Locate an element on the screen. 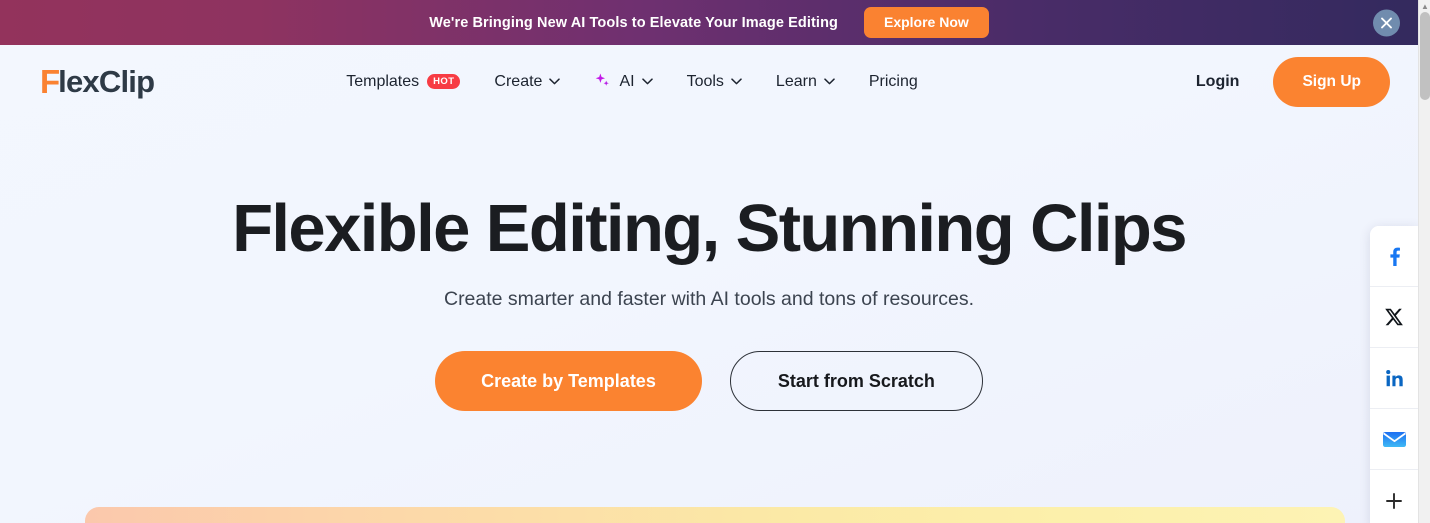 The height and width of the screenshot is (523, 1430). share-linkedin-button is located at coordinates (1394, 378).